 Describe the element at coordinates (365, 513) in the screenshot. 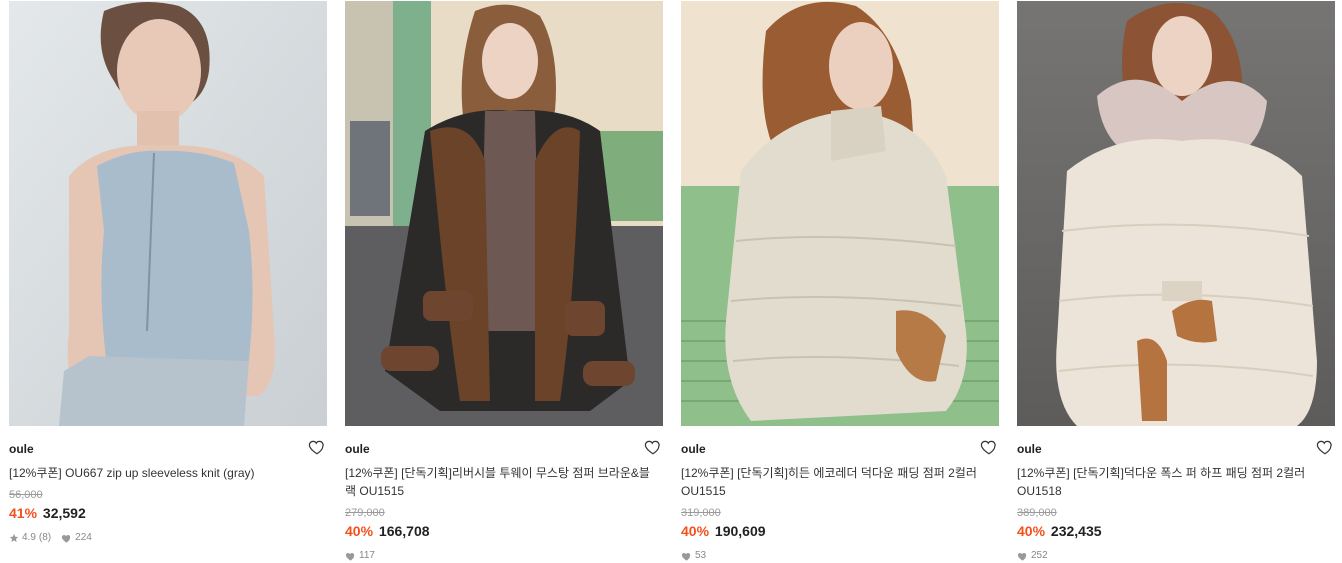

I see `original-price: 279,000` at that location.